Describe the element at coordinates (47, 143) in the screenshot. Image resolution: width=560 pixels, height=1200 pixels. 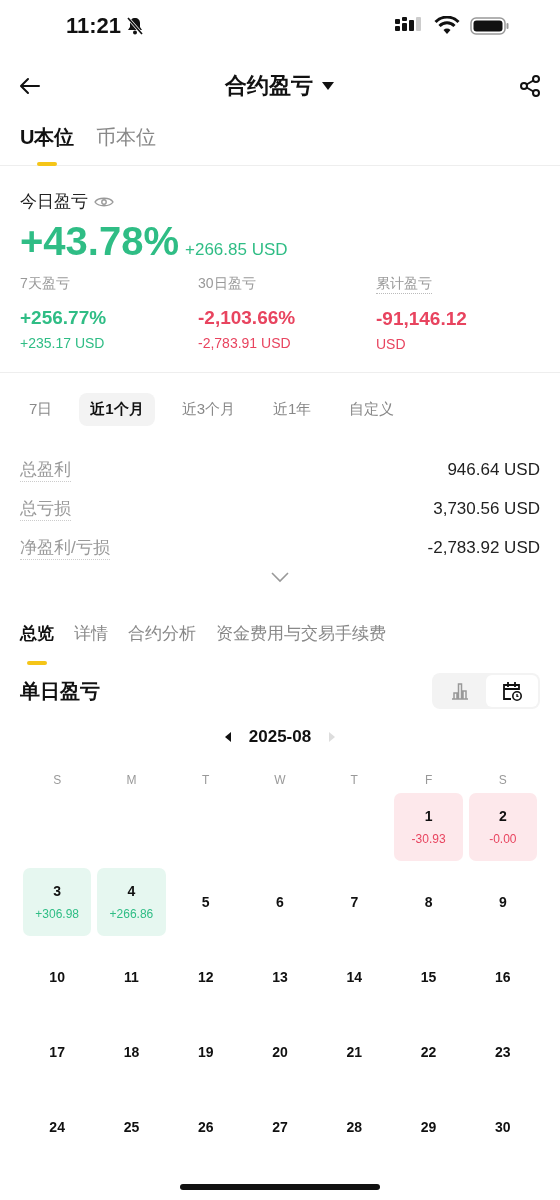
I see `tab: U本位` at that location.